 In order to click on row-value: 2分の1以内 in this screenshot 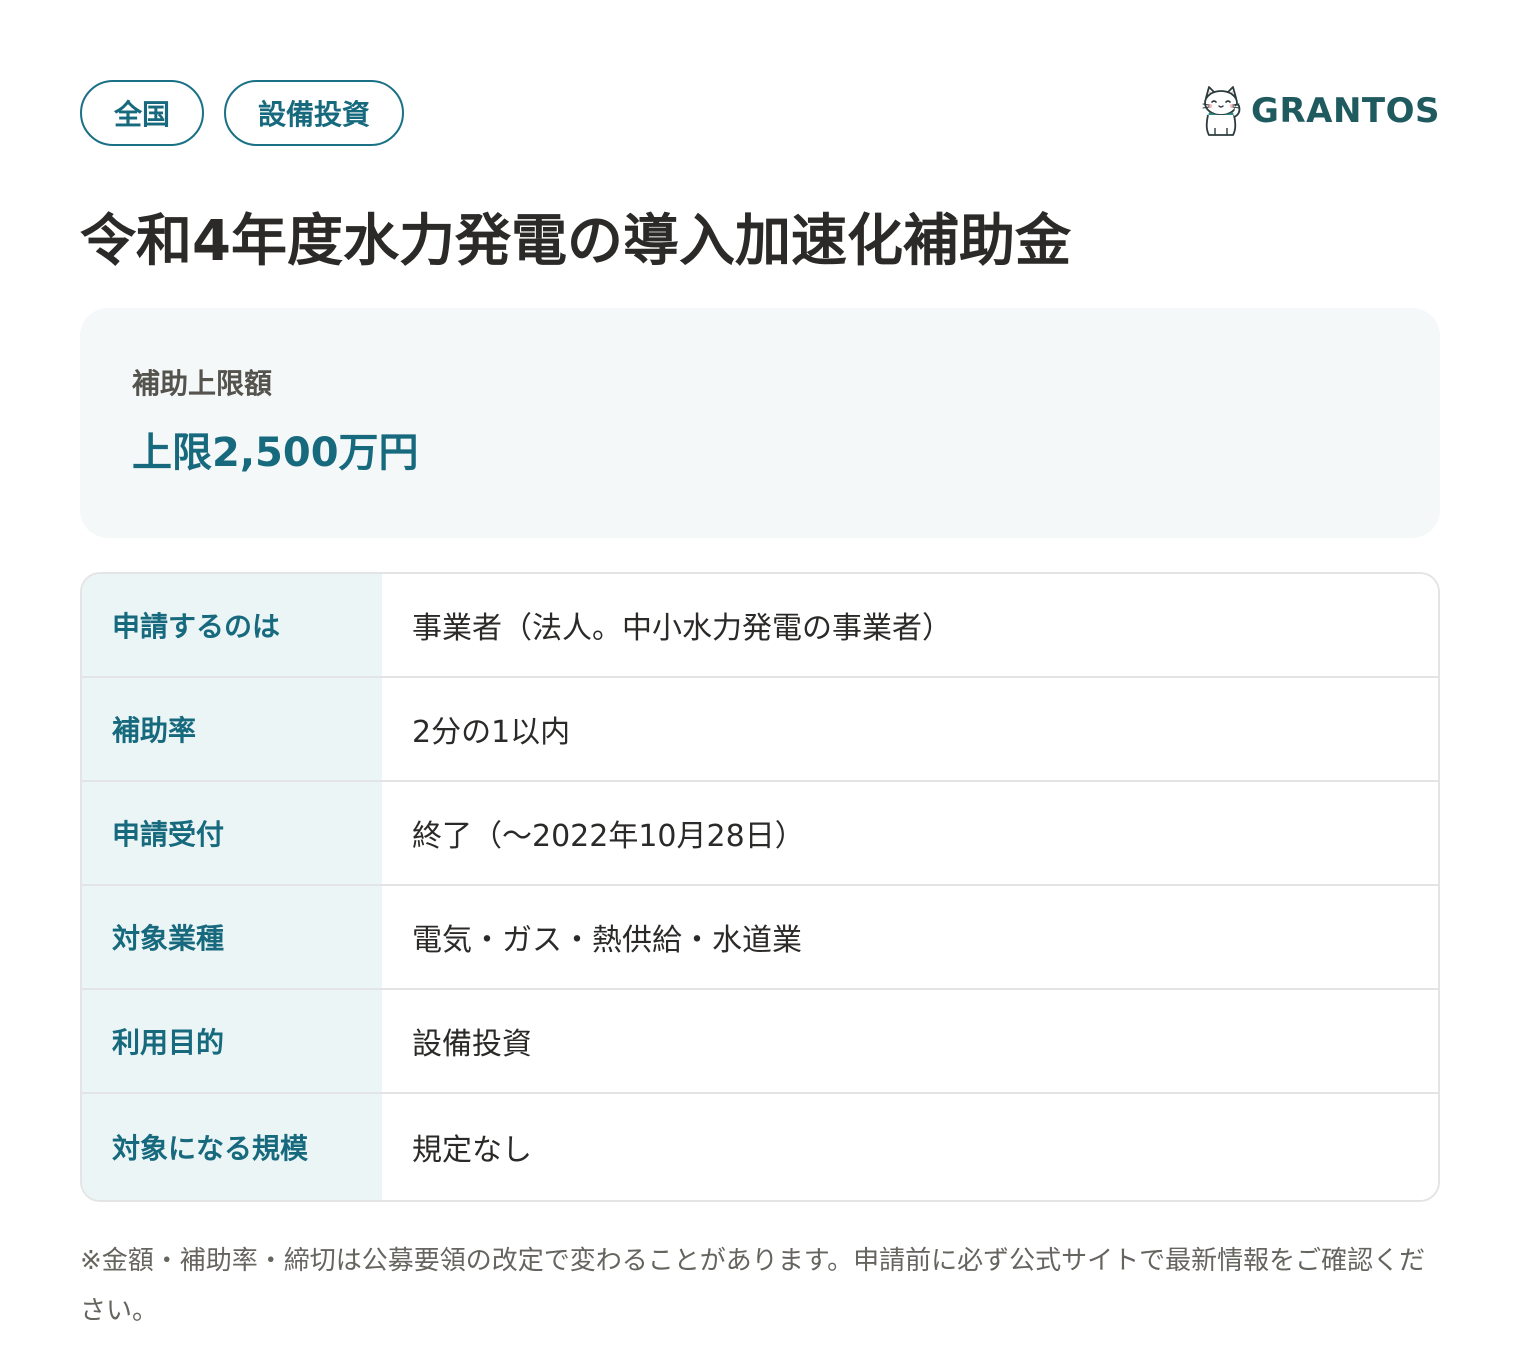, I will do `click(910, 729)`.